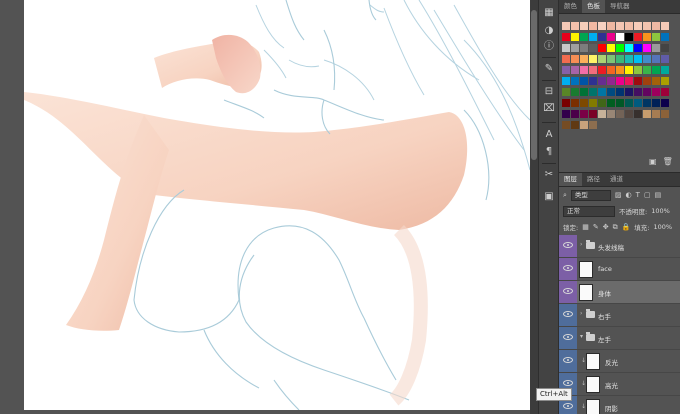 The height and width of the screenshot is (414, 680). I want to click on brush-settings-icon: ⌧, so click(549, 109).